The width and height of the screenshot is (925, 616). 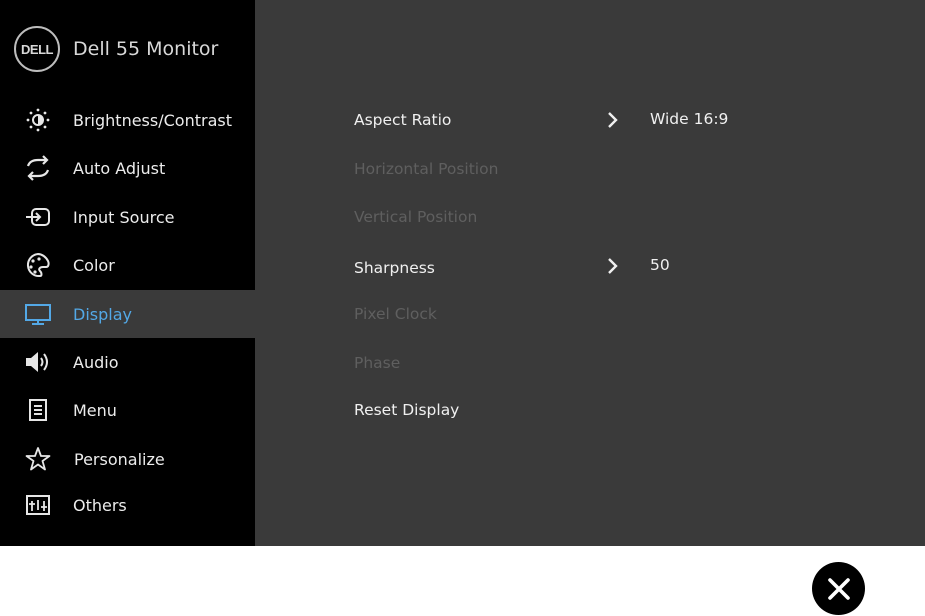 I want to click on sidebar-item-menu: Menu, so click(x=127, y=410).